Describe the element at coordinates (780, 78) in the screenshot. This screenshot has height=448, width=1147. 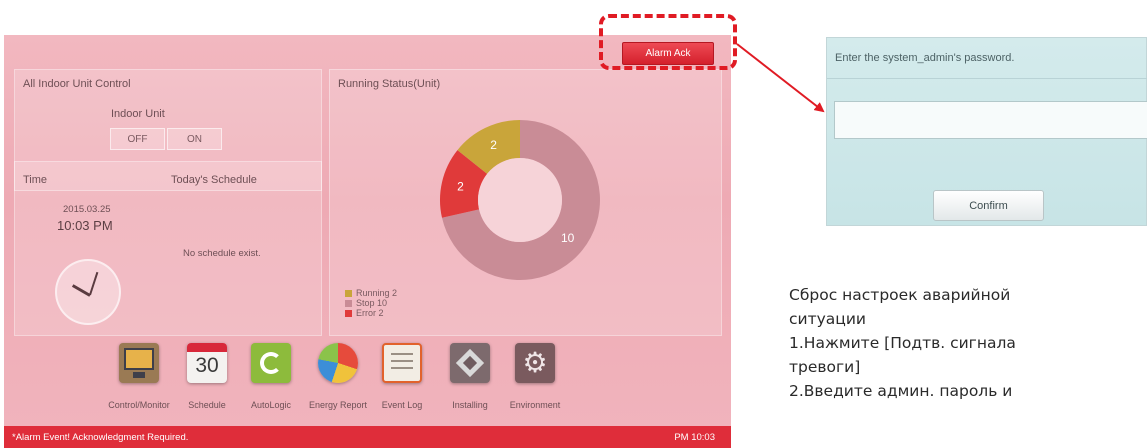
I see `arrow-line` at that location.